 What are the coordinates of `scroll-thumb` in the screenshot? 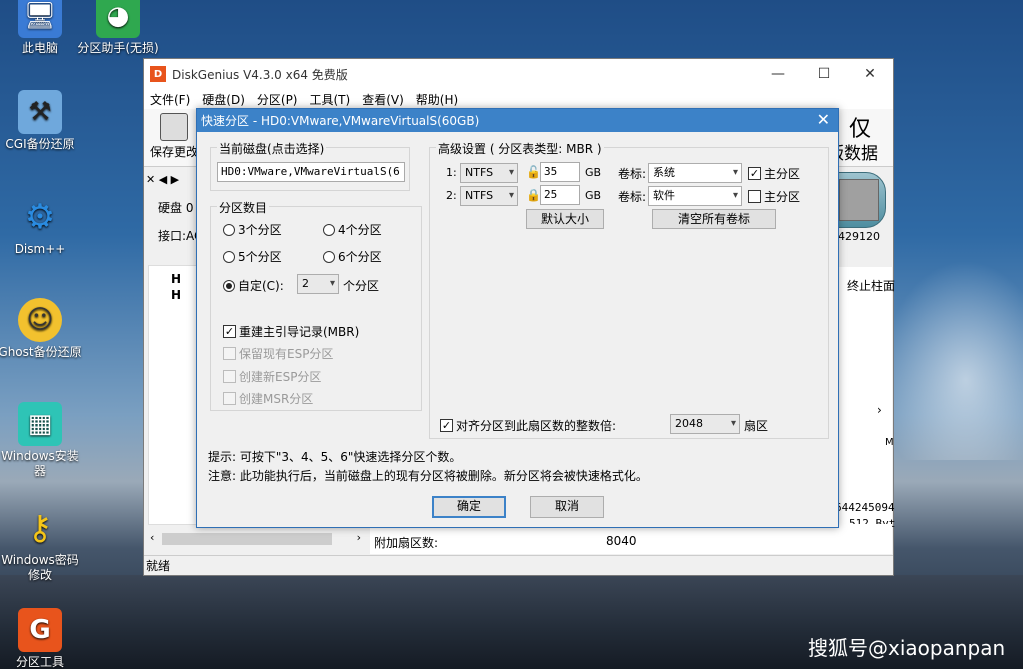 It's located at (247, 539).